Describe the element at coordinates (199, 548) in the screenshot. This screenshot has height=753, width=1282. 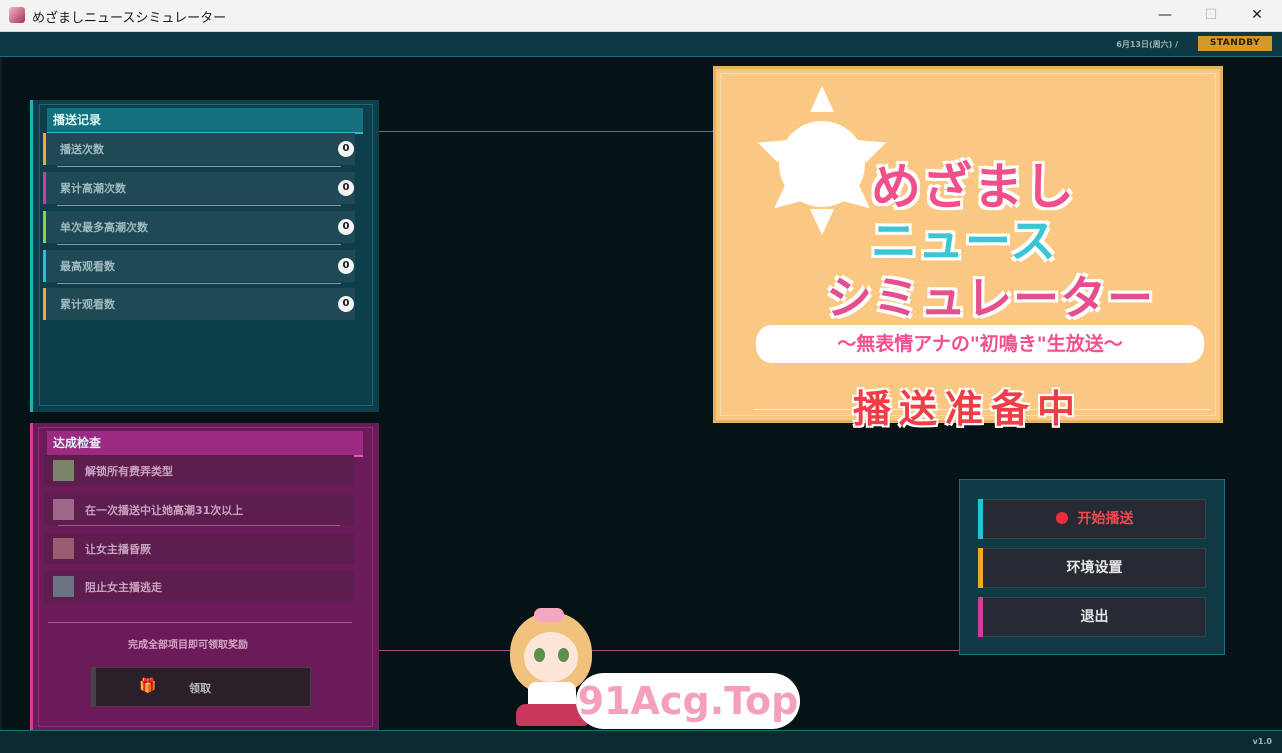
I see `achievement-item: 让女主播昏厥` at that location.